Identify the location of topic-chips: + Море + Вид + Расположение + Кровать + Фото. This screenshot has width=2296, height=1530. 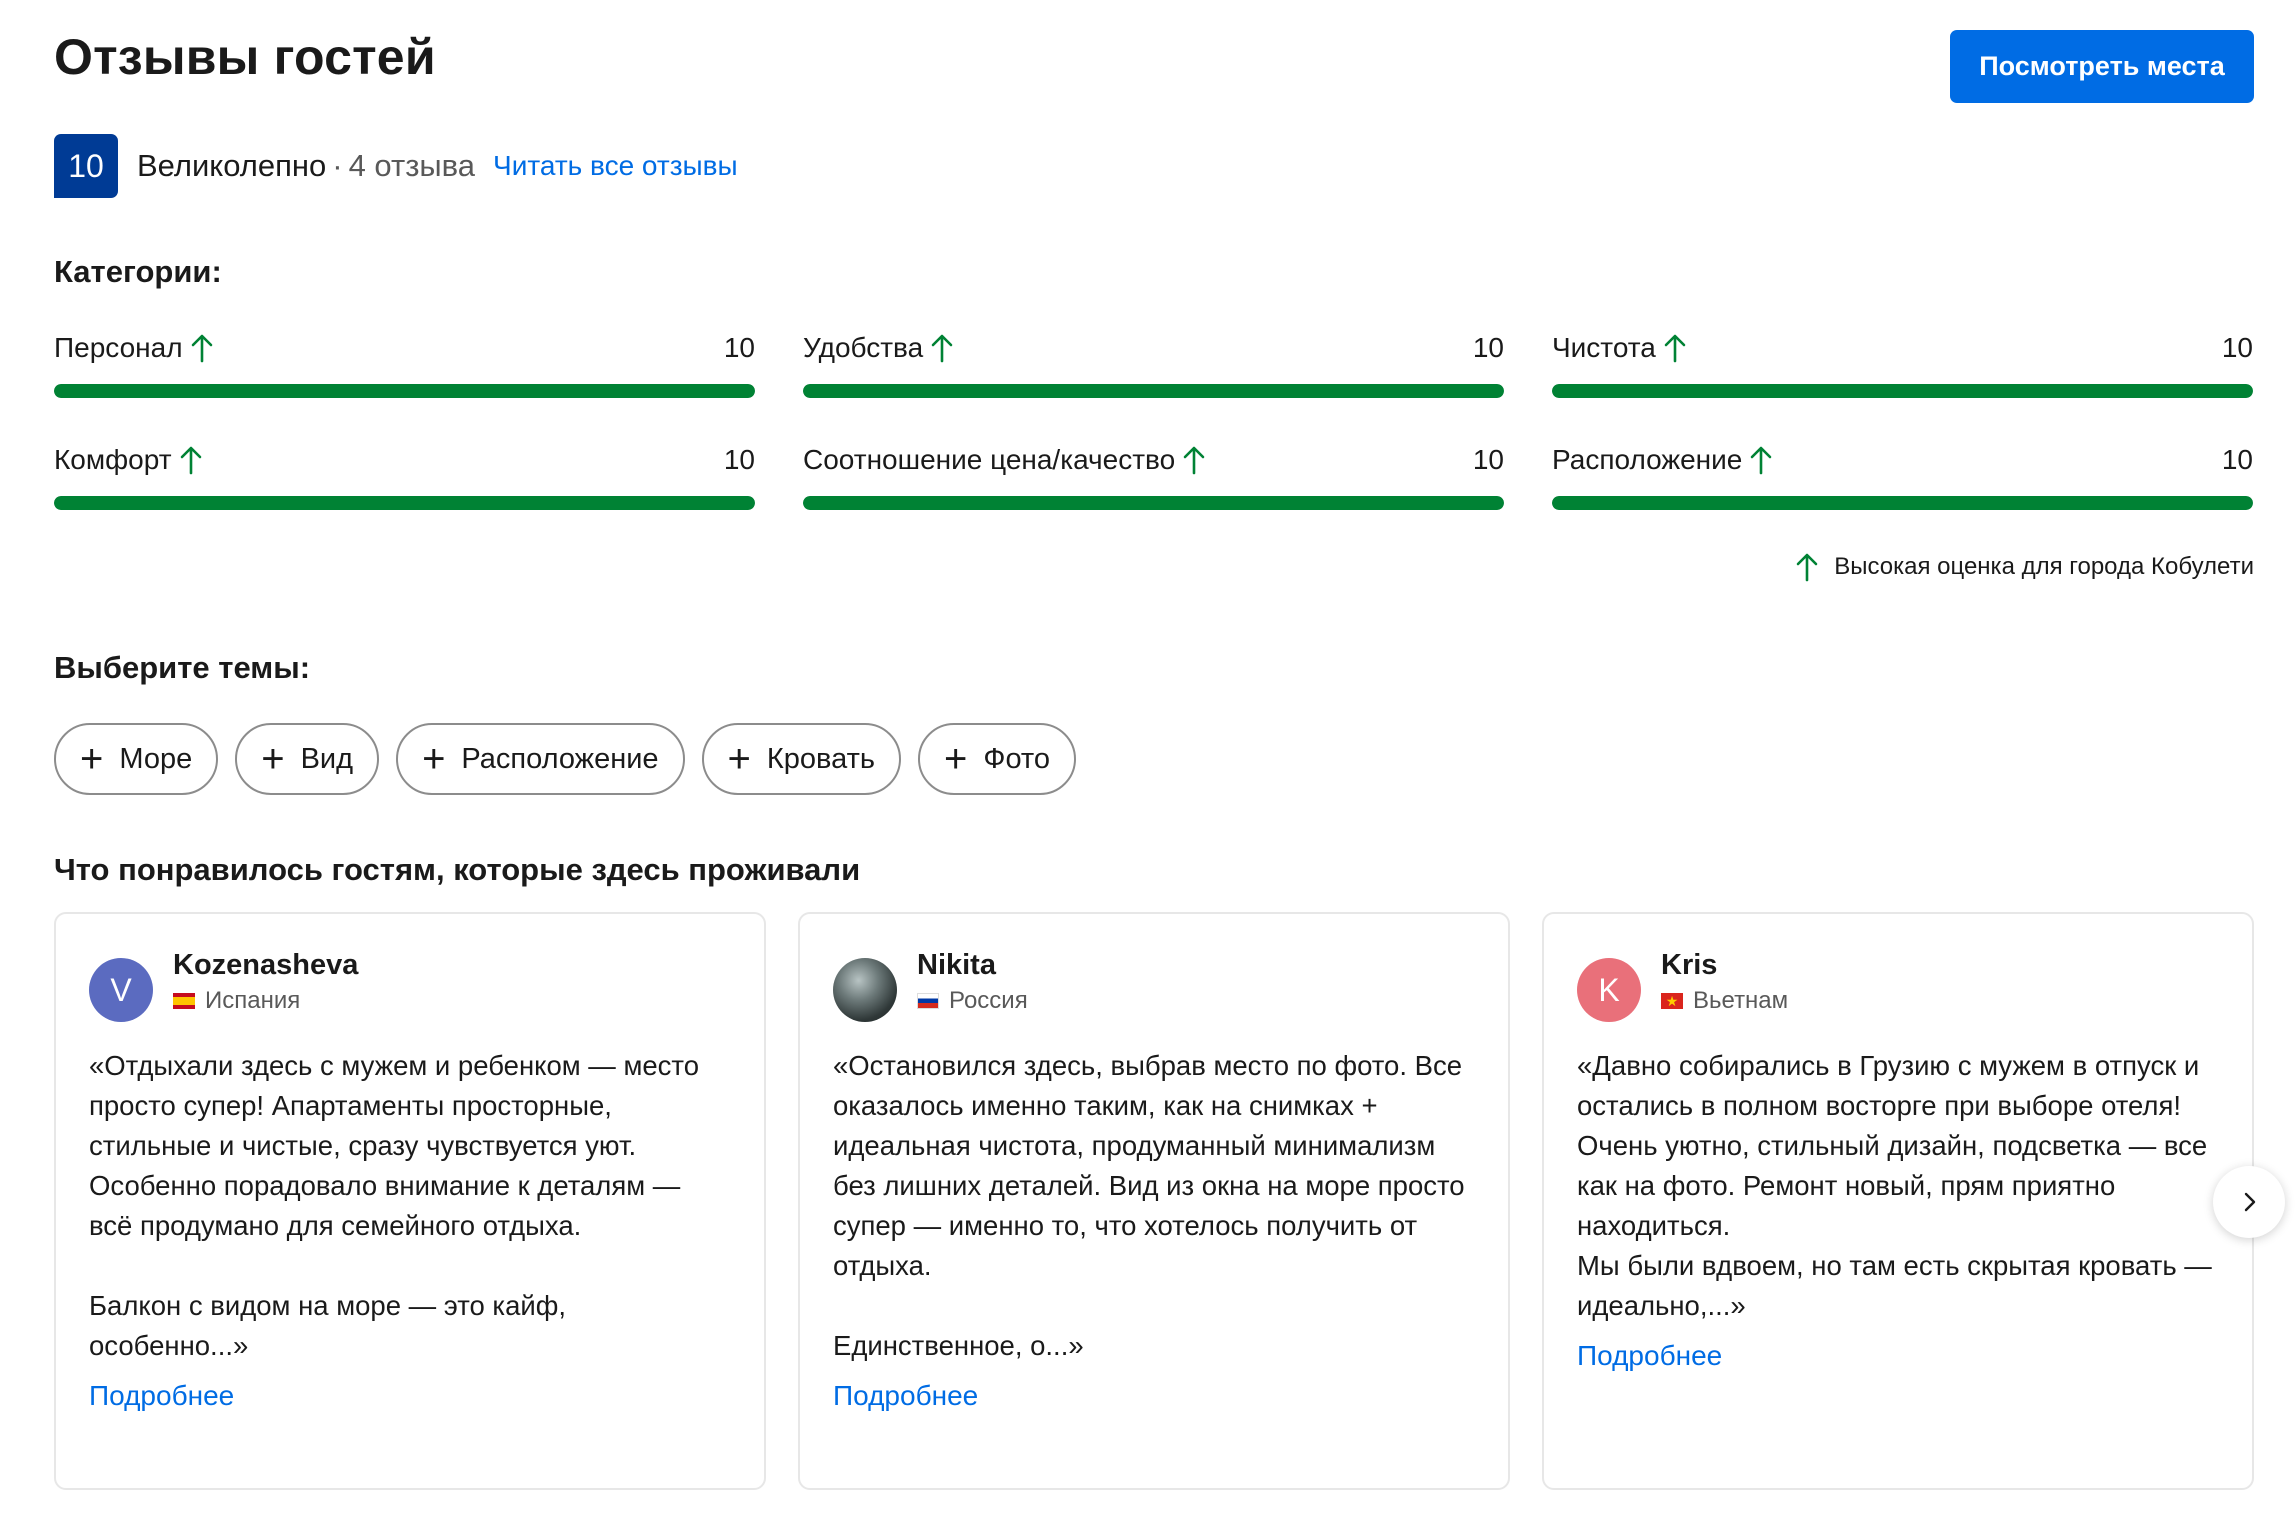
(565, 759).